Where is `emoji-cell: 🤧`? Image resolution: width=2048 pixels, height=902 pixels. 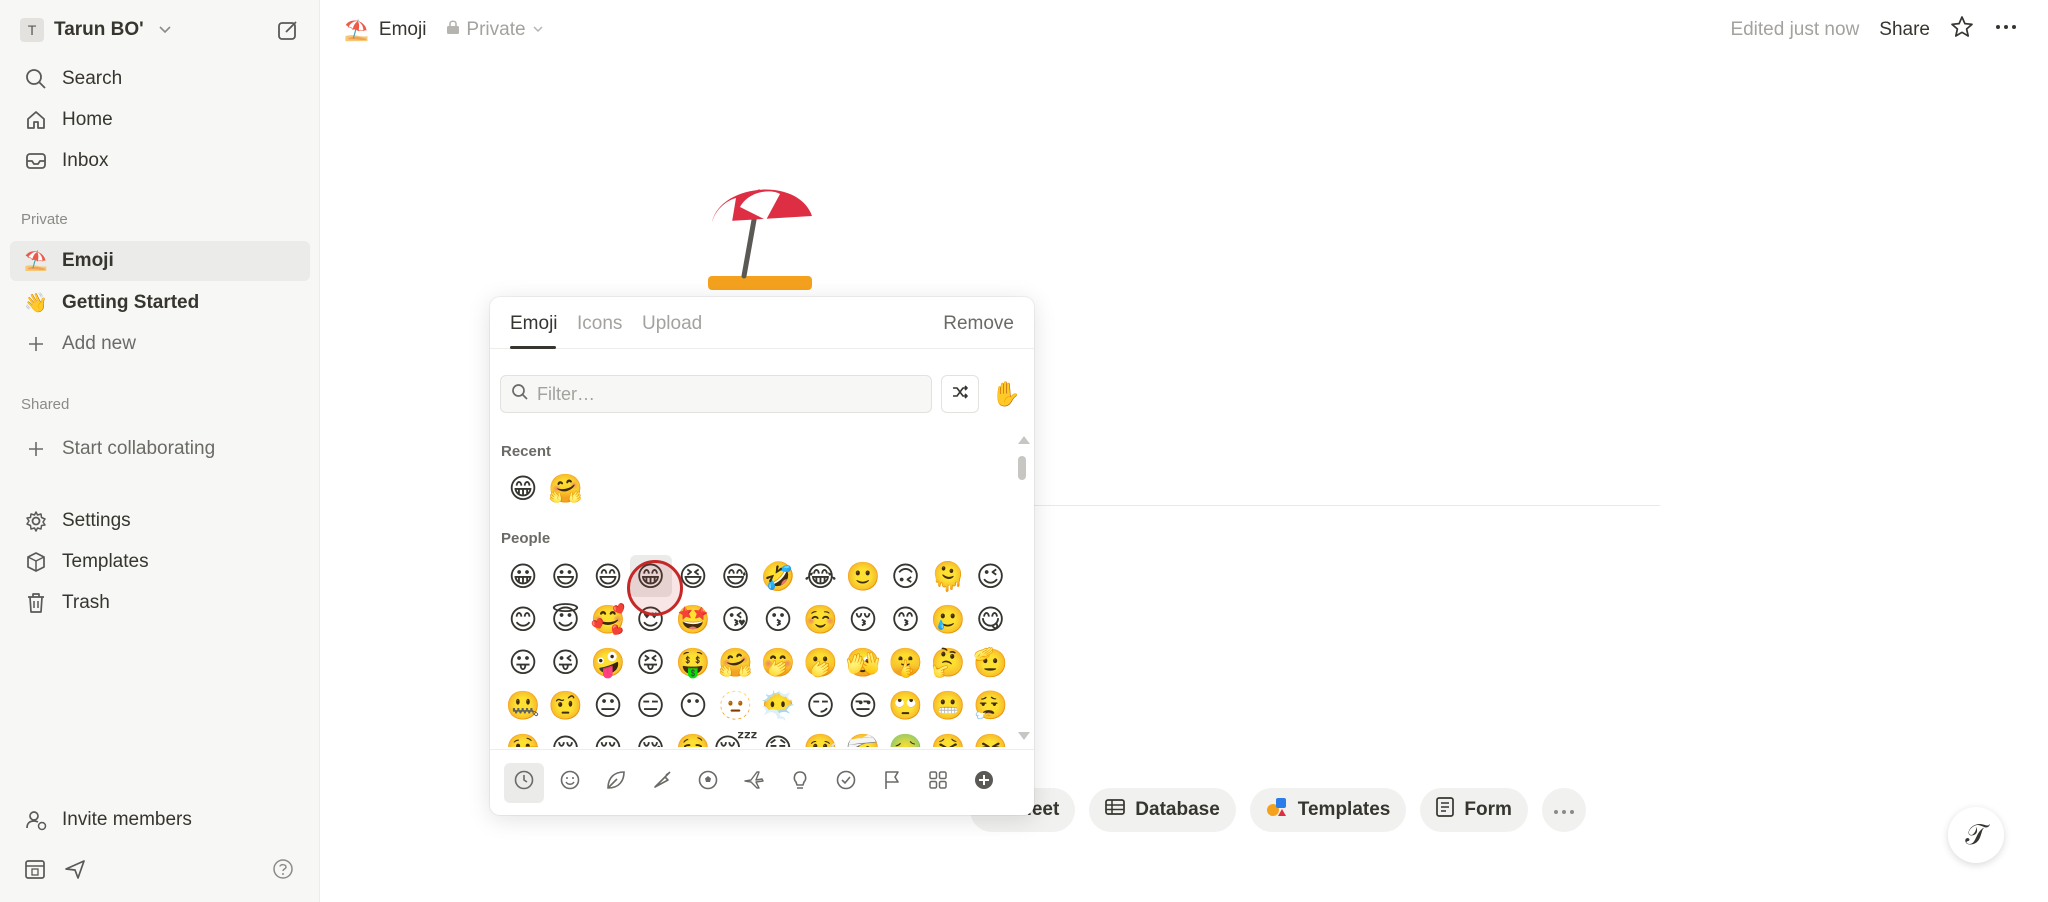
emoji-cell: 🤧 is located at coordinates (991, 737).